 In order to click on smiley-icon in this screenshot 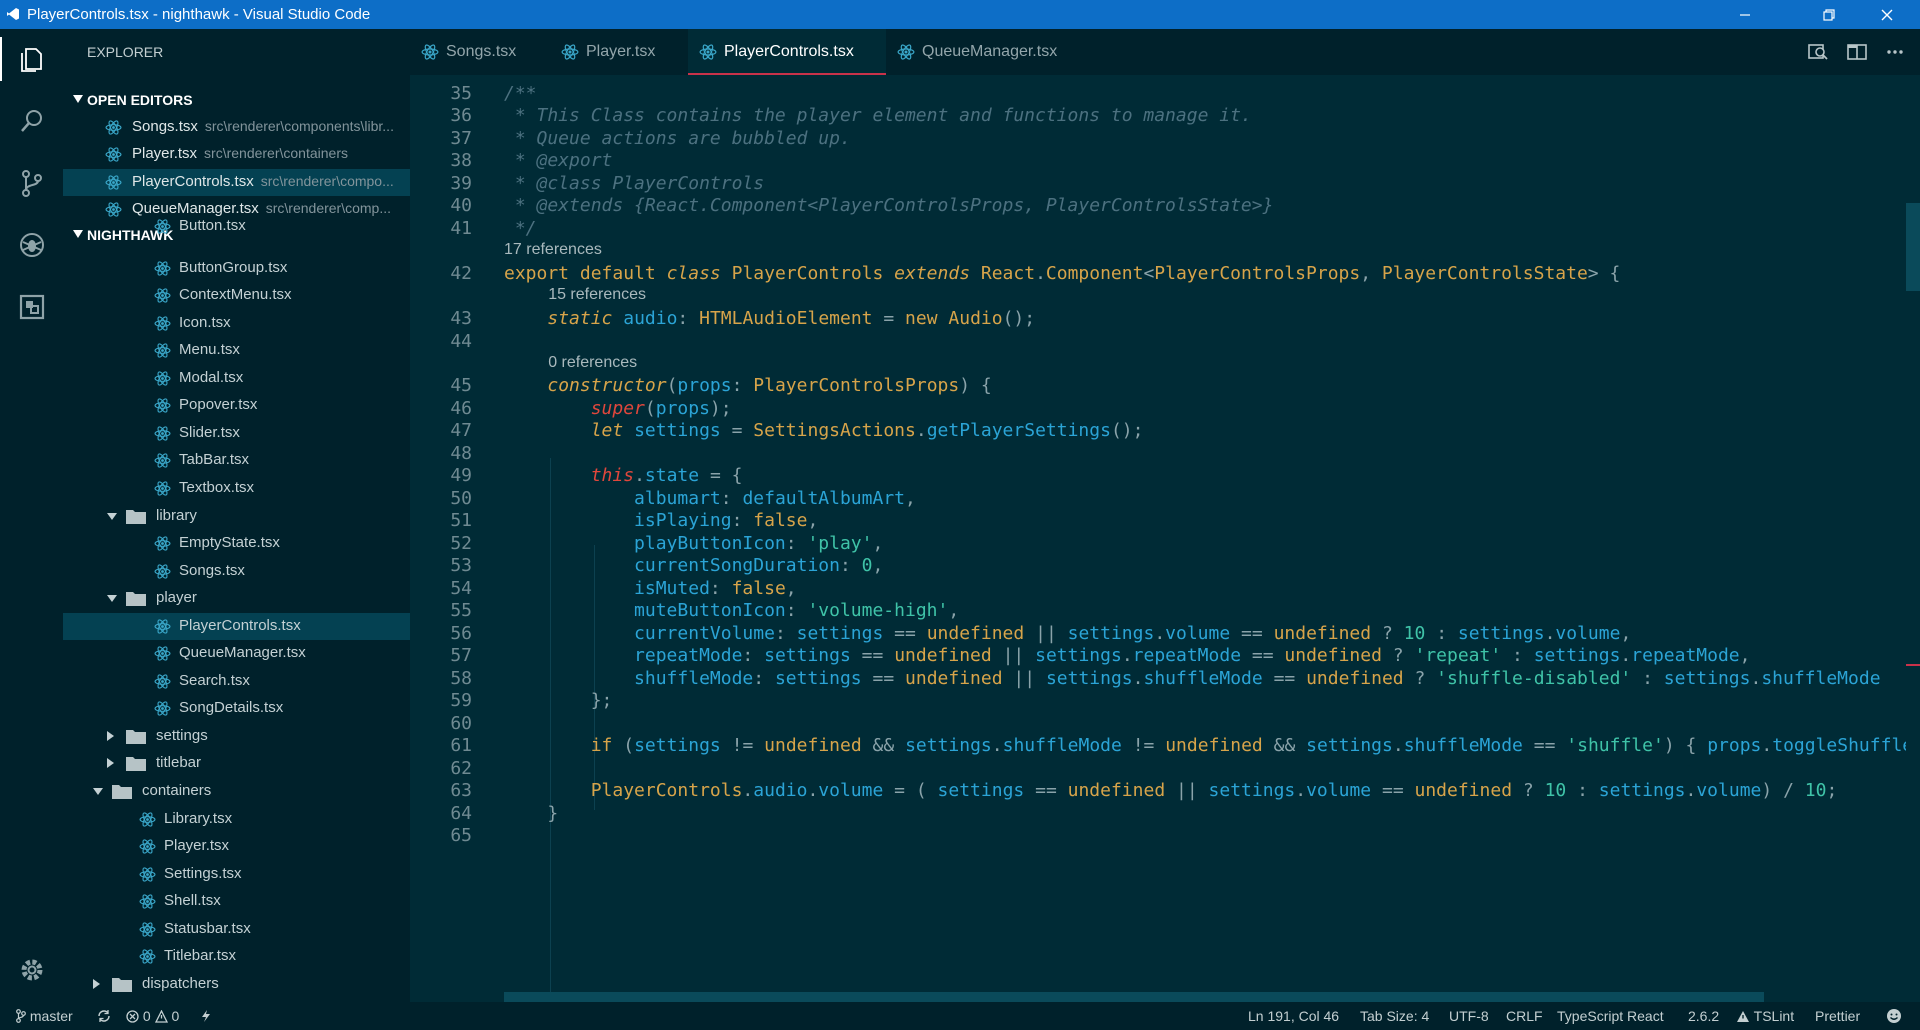, I will do `click(1894, 1016)`.